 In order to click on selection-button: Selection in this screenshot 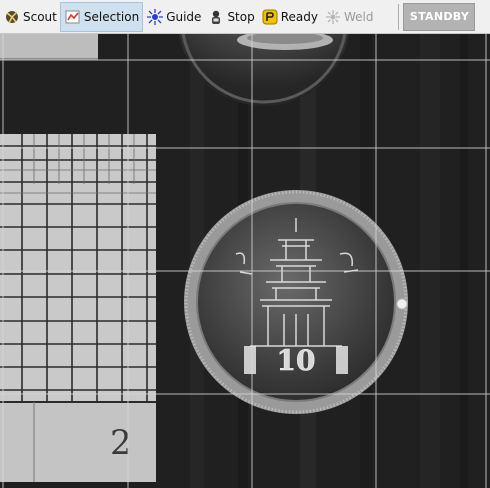, I will do `click(101, 16)`.